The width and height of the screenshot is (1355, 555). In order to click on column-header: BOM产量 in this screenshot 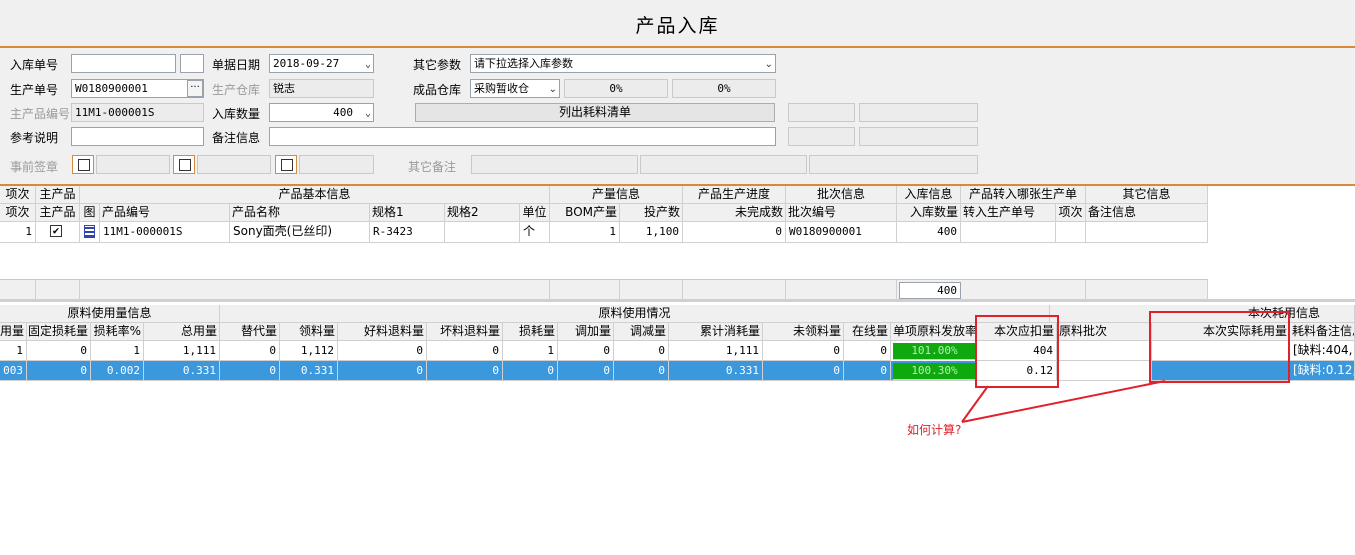, I will do `click(585, 213)`.